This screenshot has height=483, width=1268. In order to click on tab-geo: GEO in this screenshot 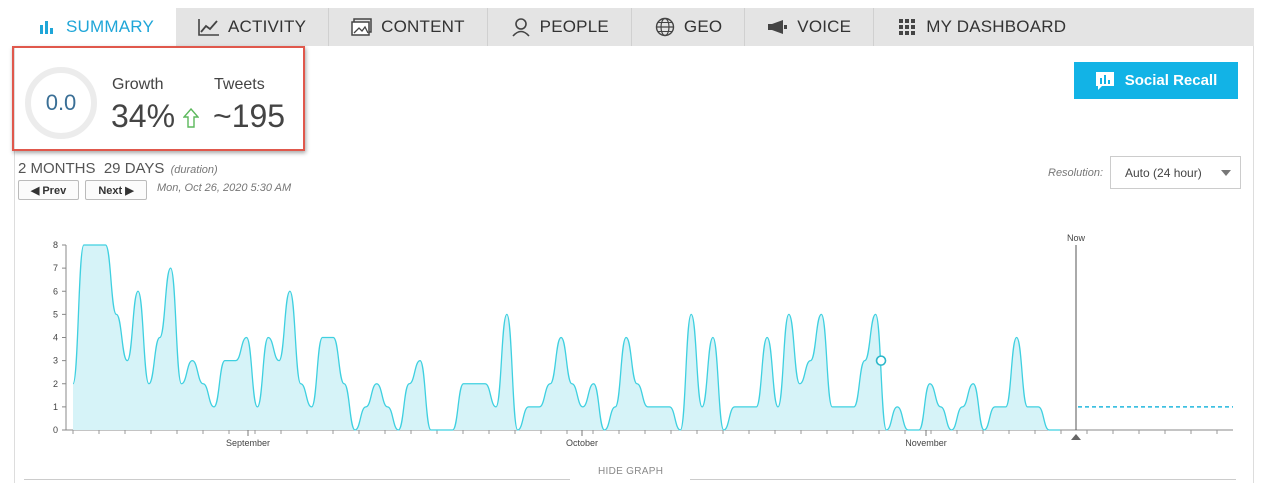, I will do `click(689, 27)`.